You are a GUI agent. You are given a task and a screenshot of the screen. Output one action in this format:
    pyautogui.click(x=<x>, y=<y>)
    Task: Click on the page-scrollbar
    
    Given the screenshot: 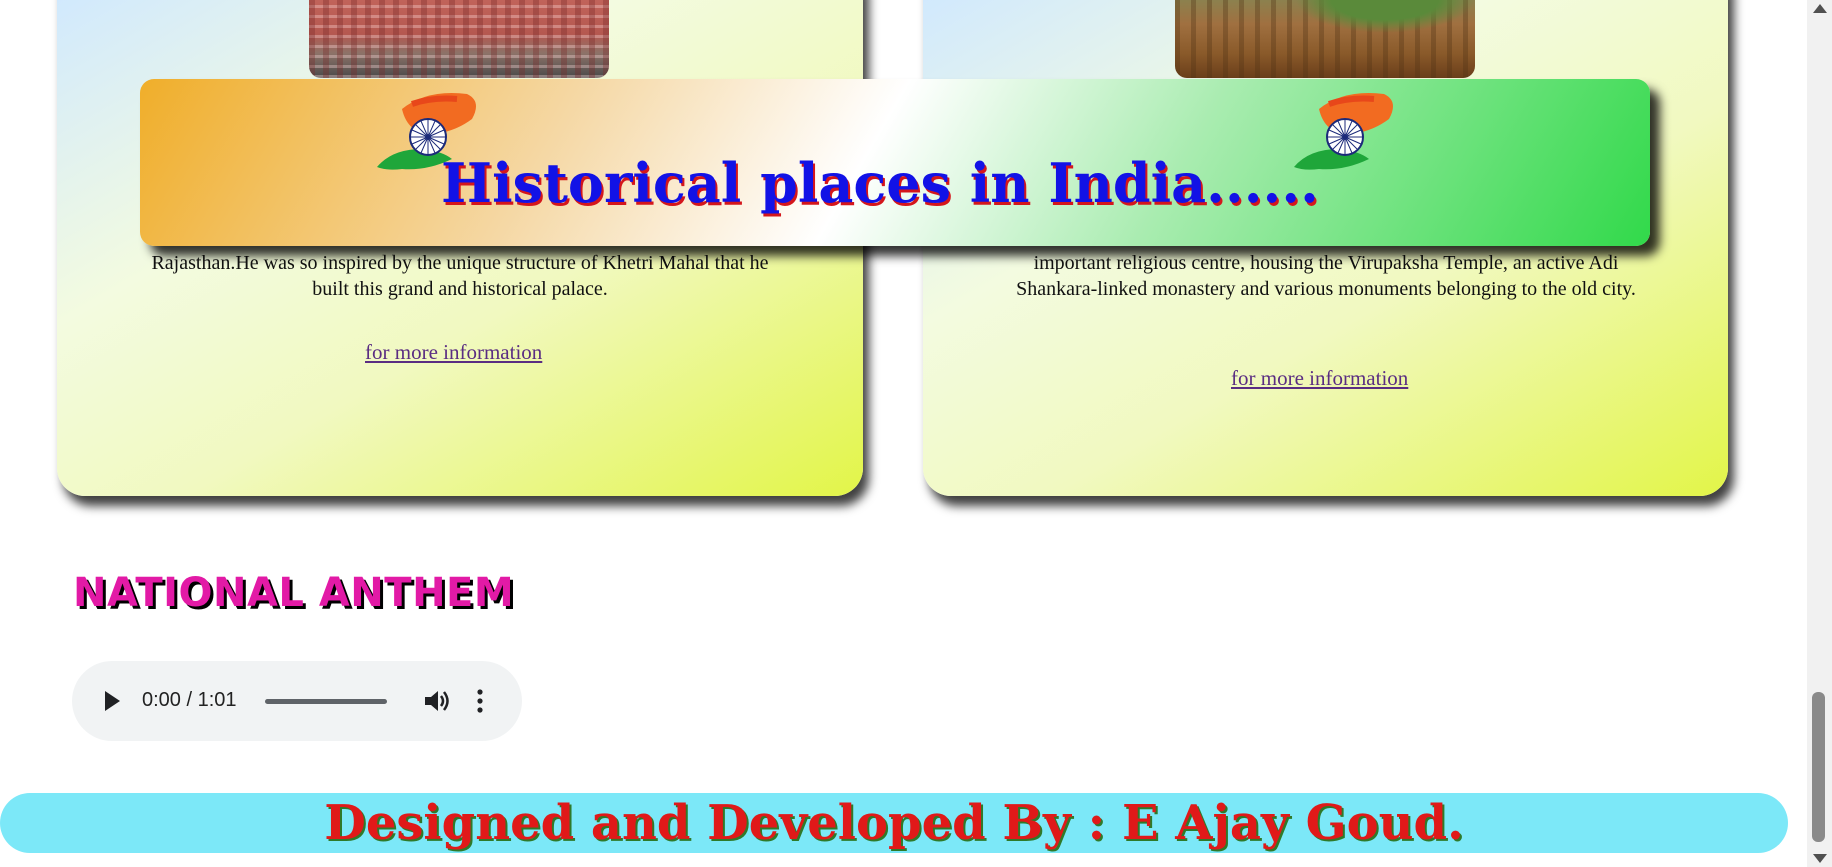 What is the action you would take?
    pyautogui.click(x=1819, y=433)
    